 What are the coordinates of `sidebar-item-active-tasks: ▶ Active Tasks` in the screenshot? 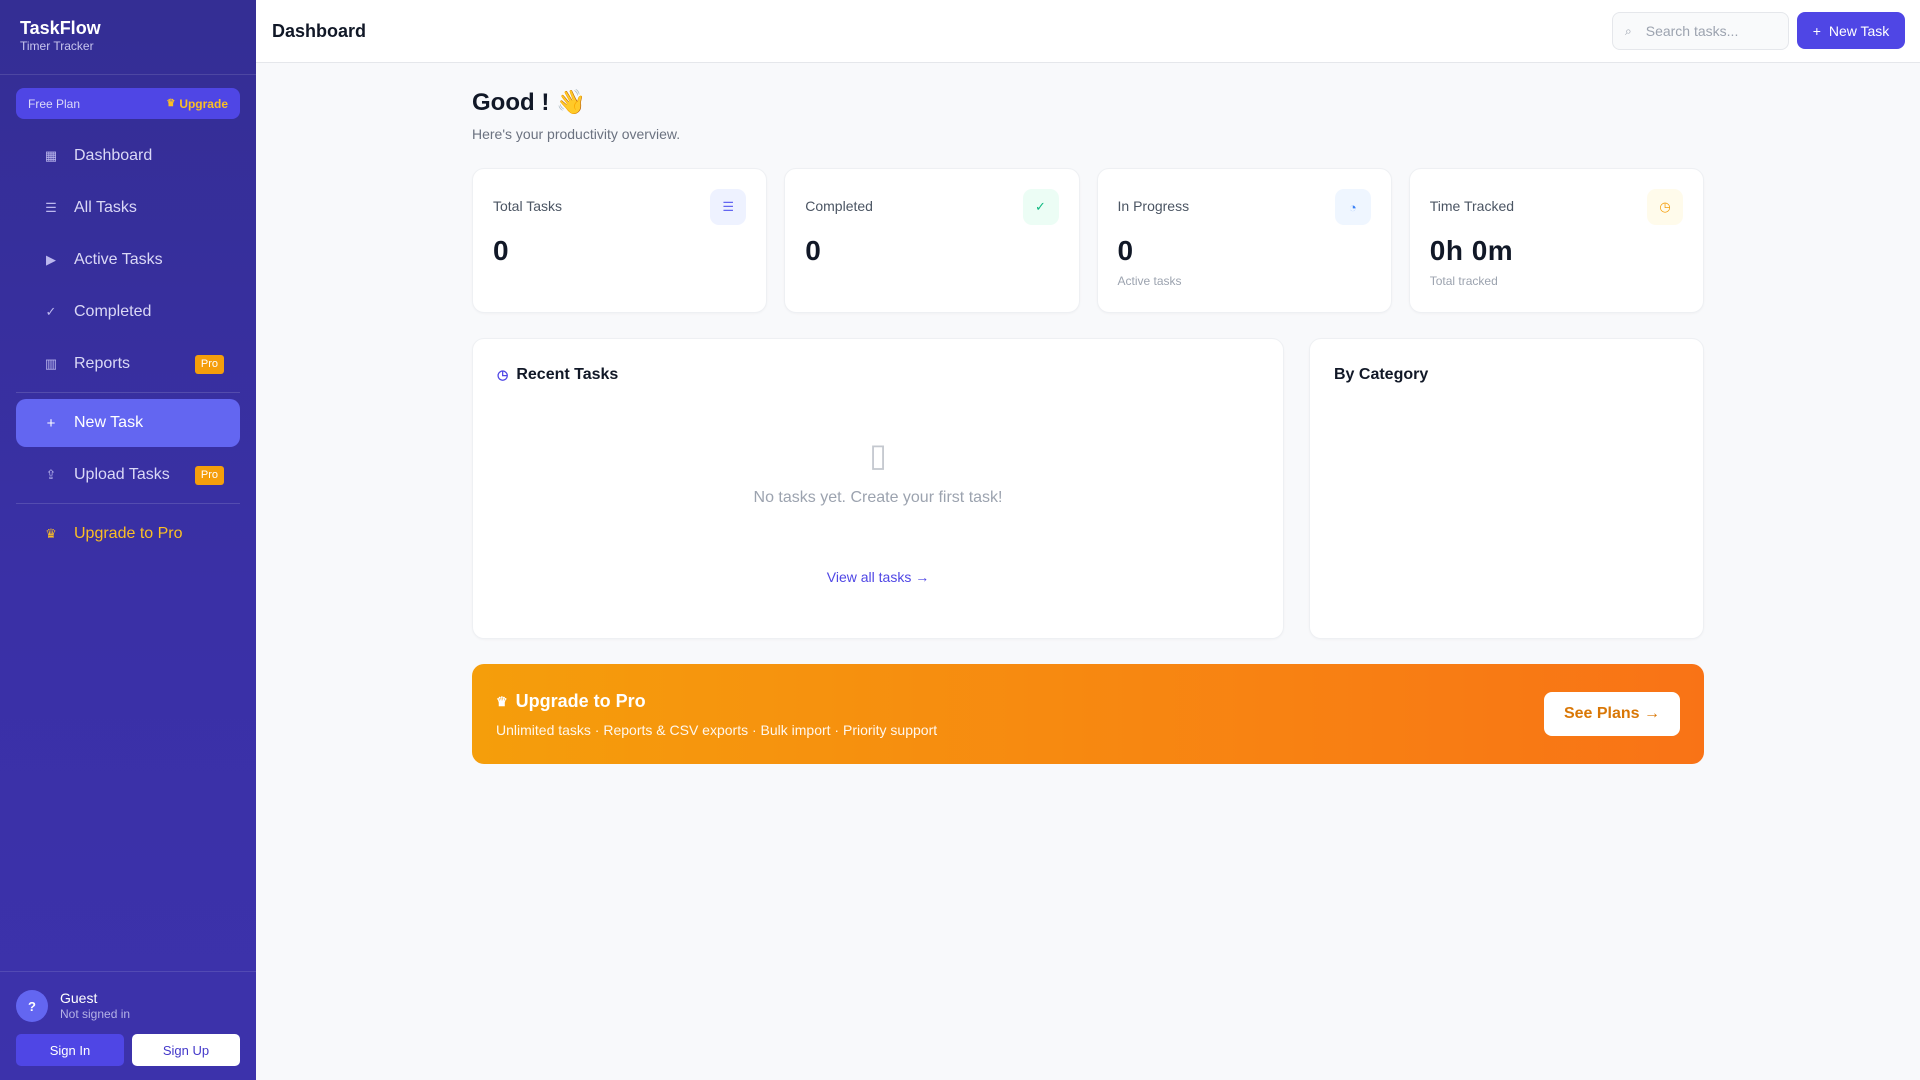 It's located at (128, 260).